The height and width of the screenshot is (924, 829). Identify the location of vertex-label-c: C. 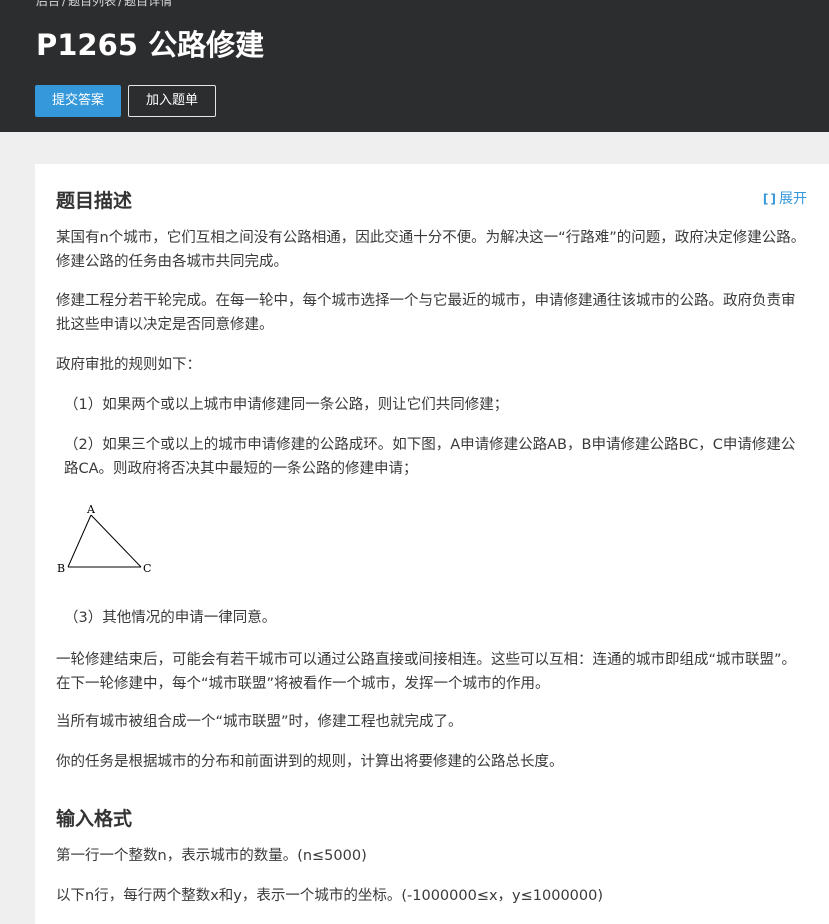
(147, 568).